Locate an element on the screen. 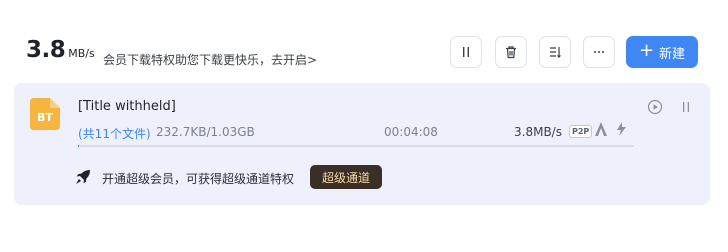 The height and width of the screenshot is (252, 728). sort-button is located at coordinates (555, 52).